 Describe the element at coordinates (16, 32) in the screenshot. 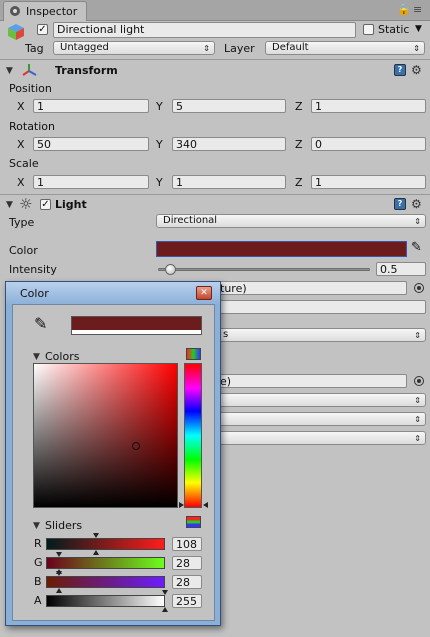

I see `gameobject-cube-icon` at that location.